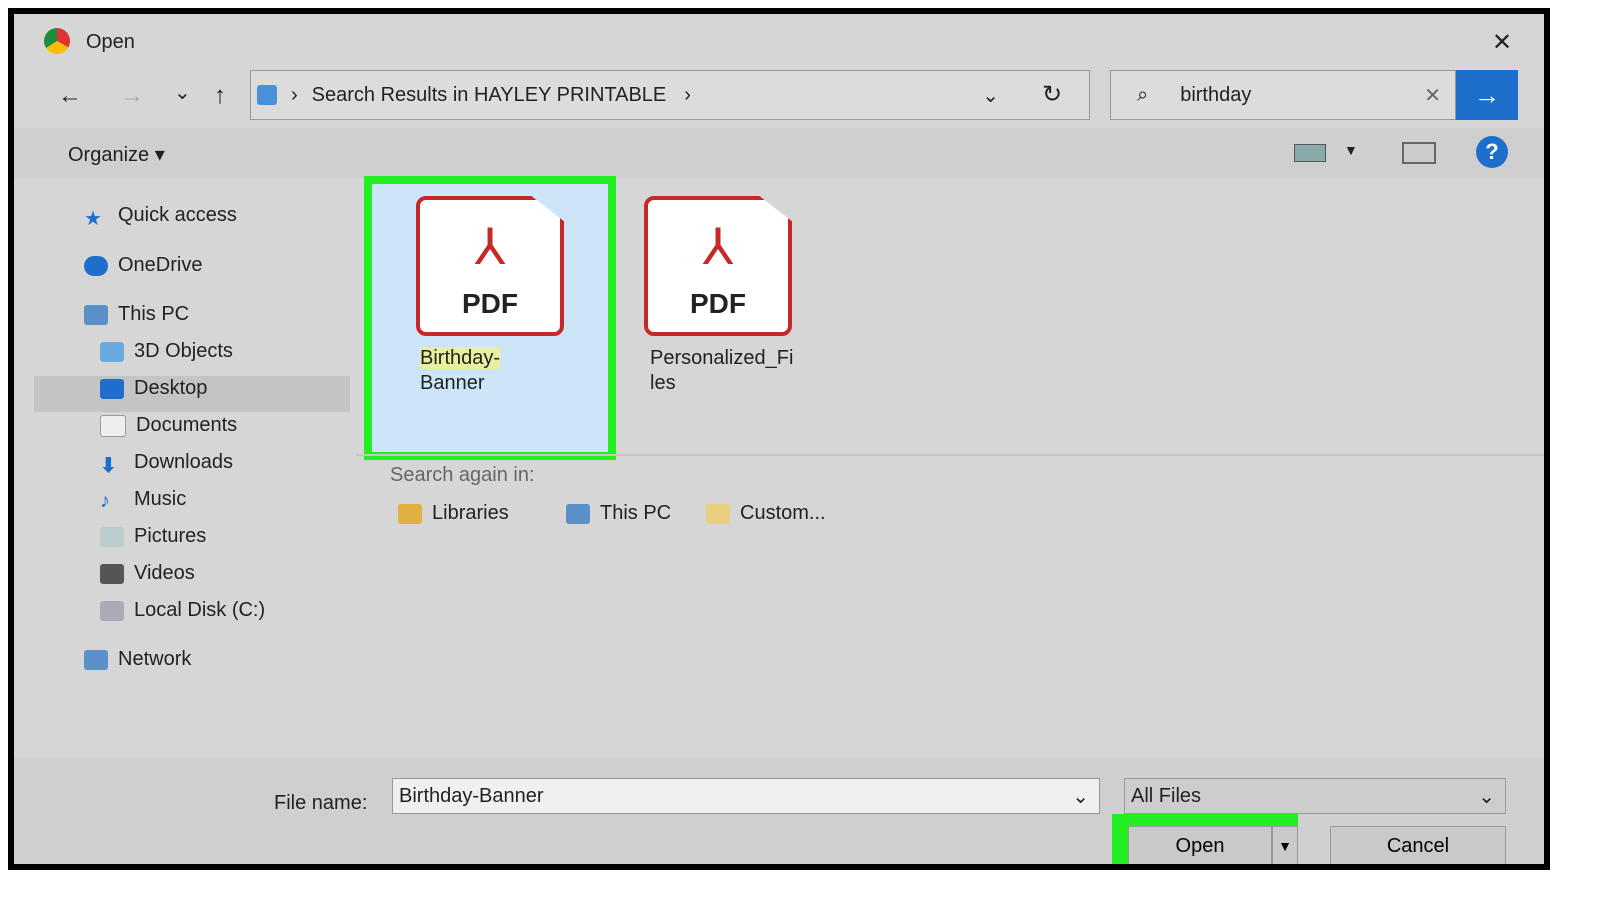 The width and height of the screenshot is (1600, 900). I want to click on sidebar-item-label: Videos, so click(164, 573).